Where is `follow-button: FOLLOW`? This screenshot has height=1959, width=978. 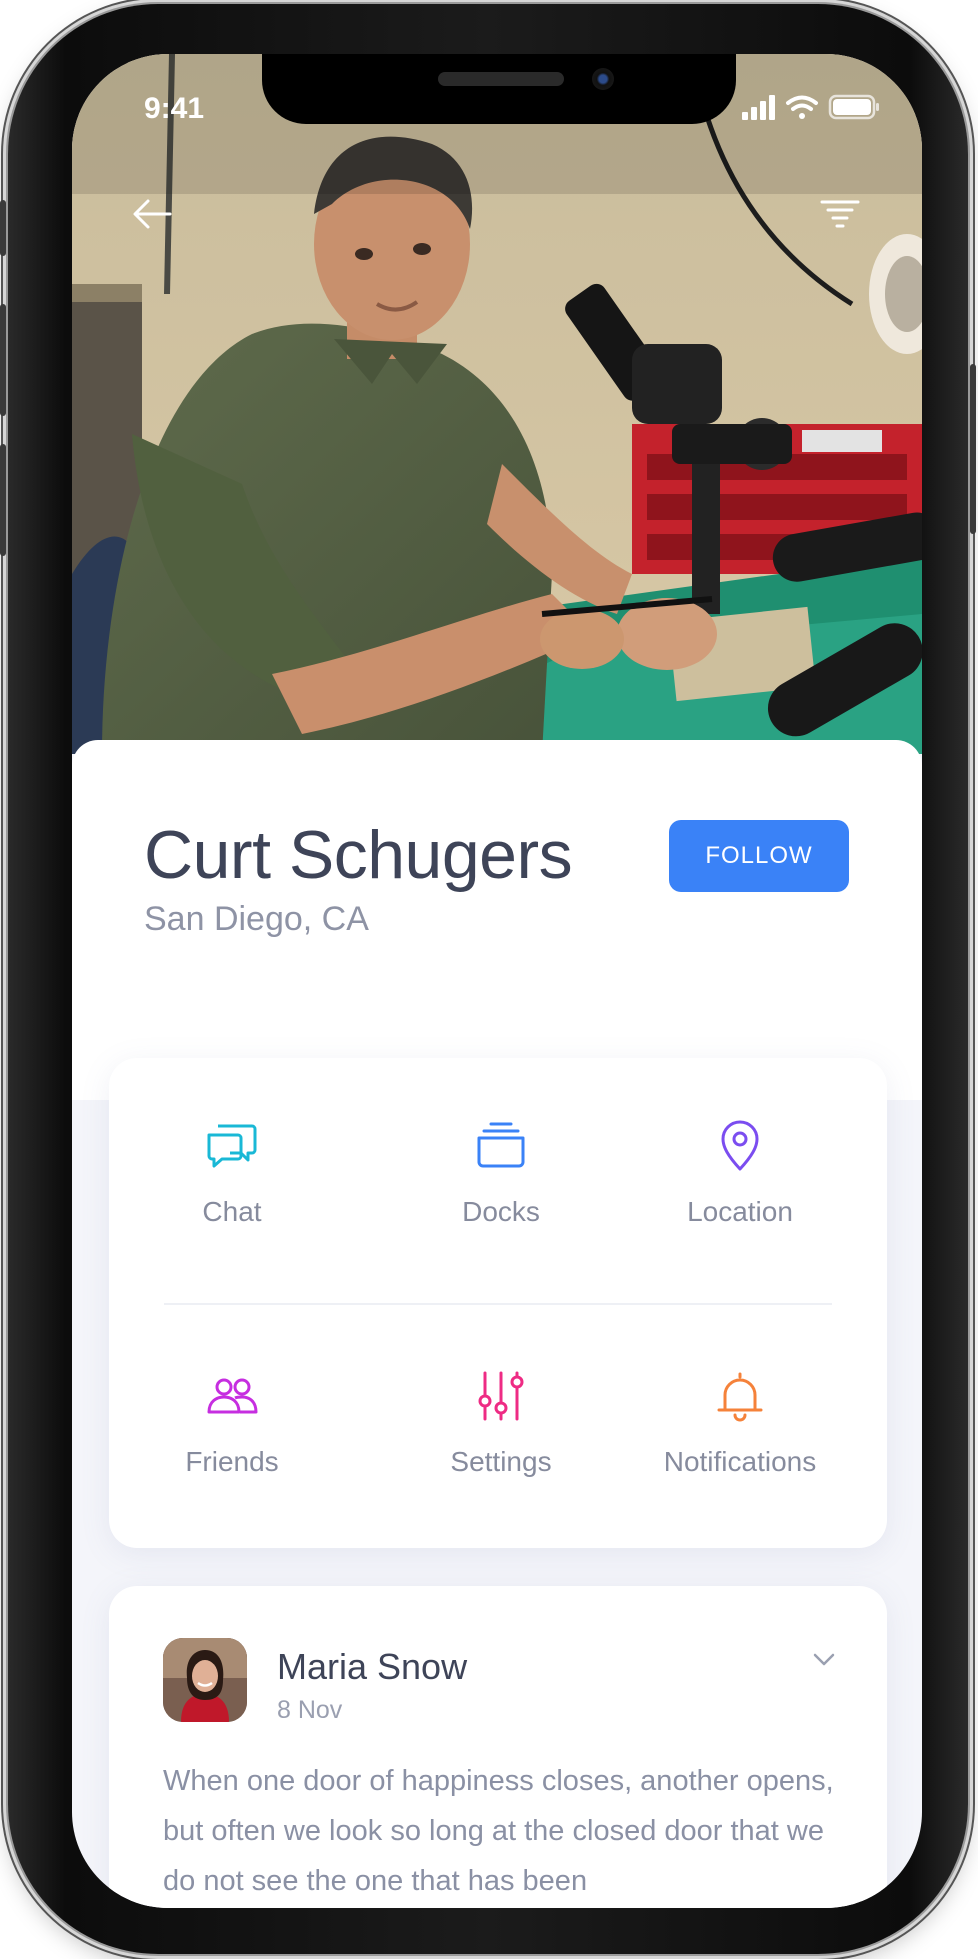
follow-button: FOLLOW is located at coordinates (759, 856).